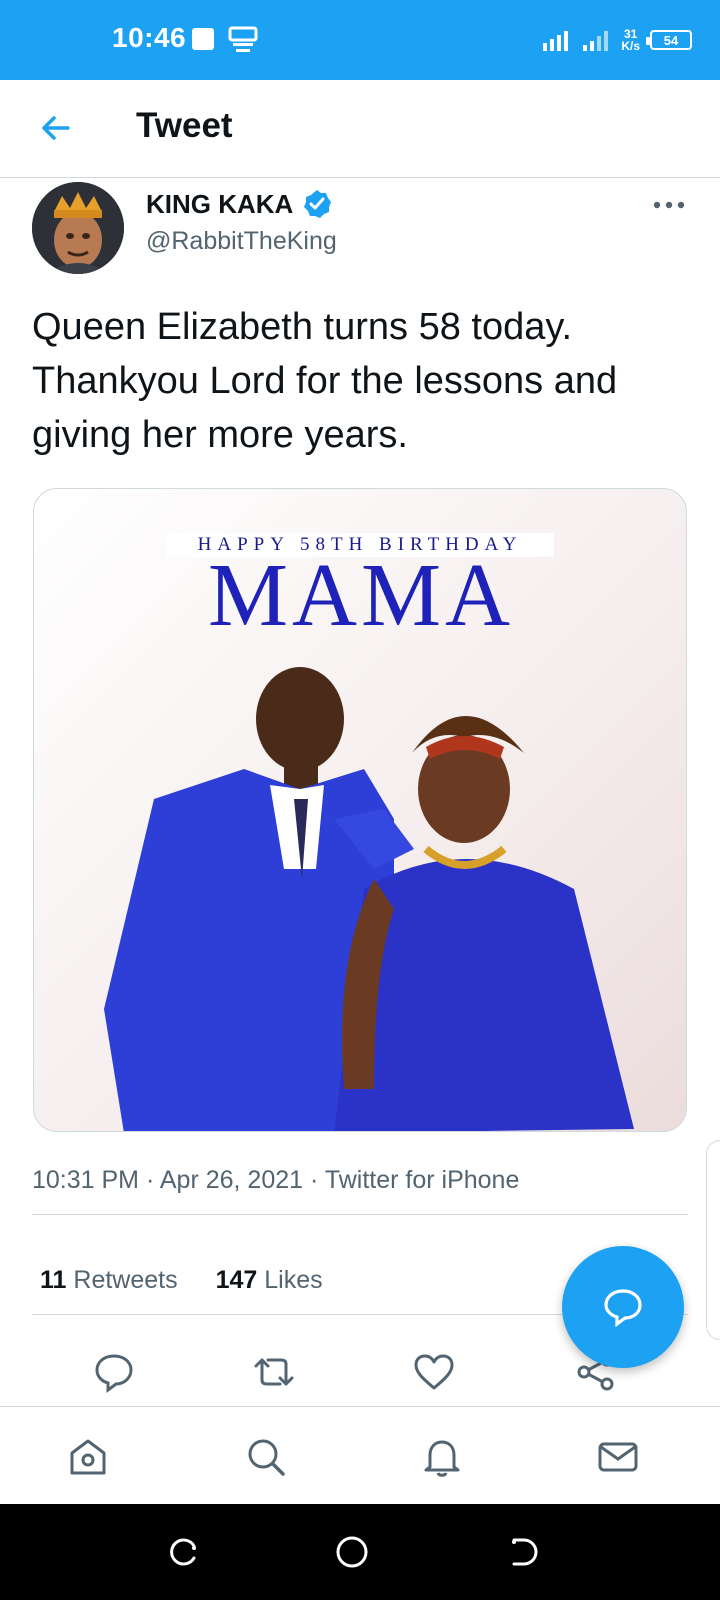 Image resolution: width=720 pixels, height=1600 pixels. Describe the element at coordinates (149, 37) in the screenshot. I see `status-time: 10:46` at that location.